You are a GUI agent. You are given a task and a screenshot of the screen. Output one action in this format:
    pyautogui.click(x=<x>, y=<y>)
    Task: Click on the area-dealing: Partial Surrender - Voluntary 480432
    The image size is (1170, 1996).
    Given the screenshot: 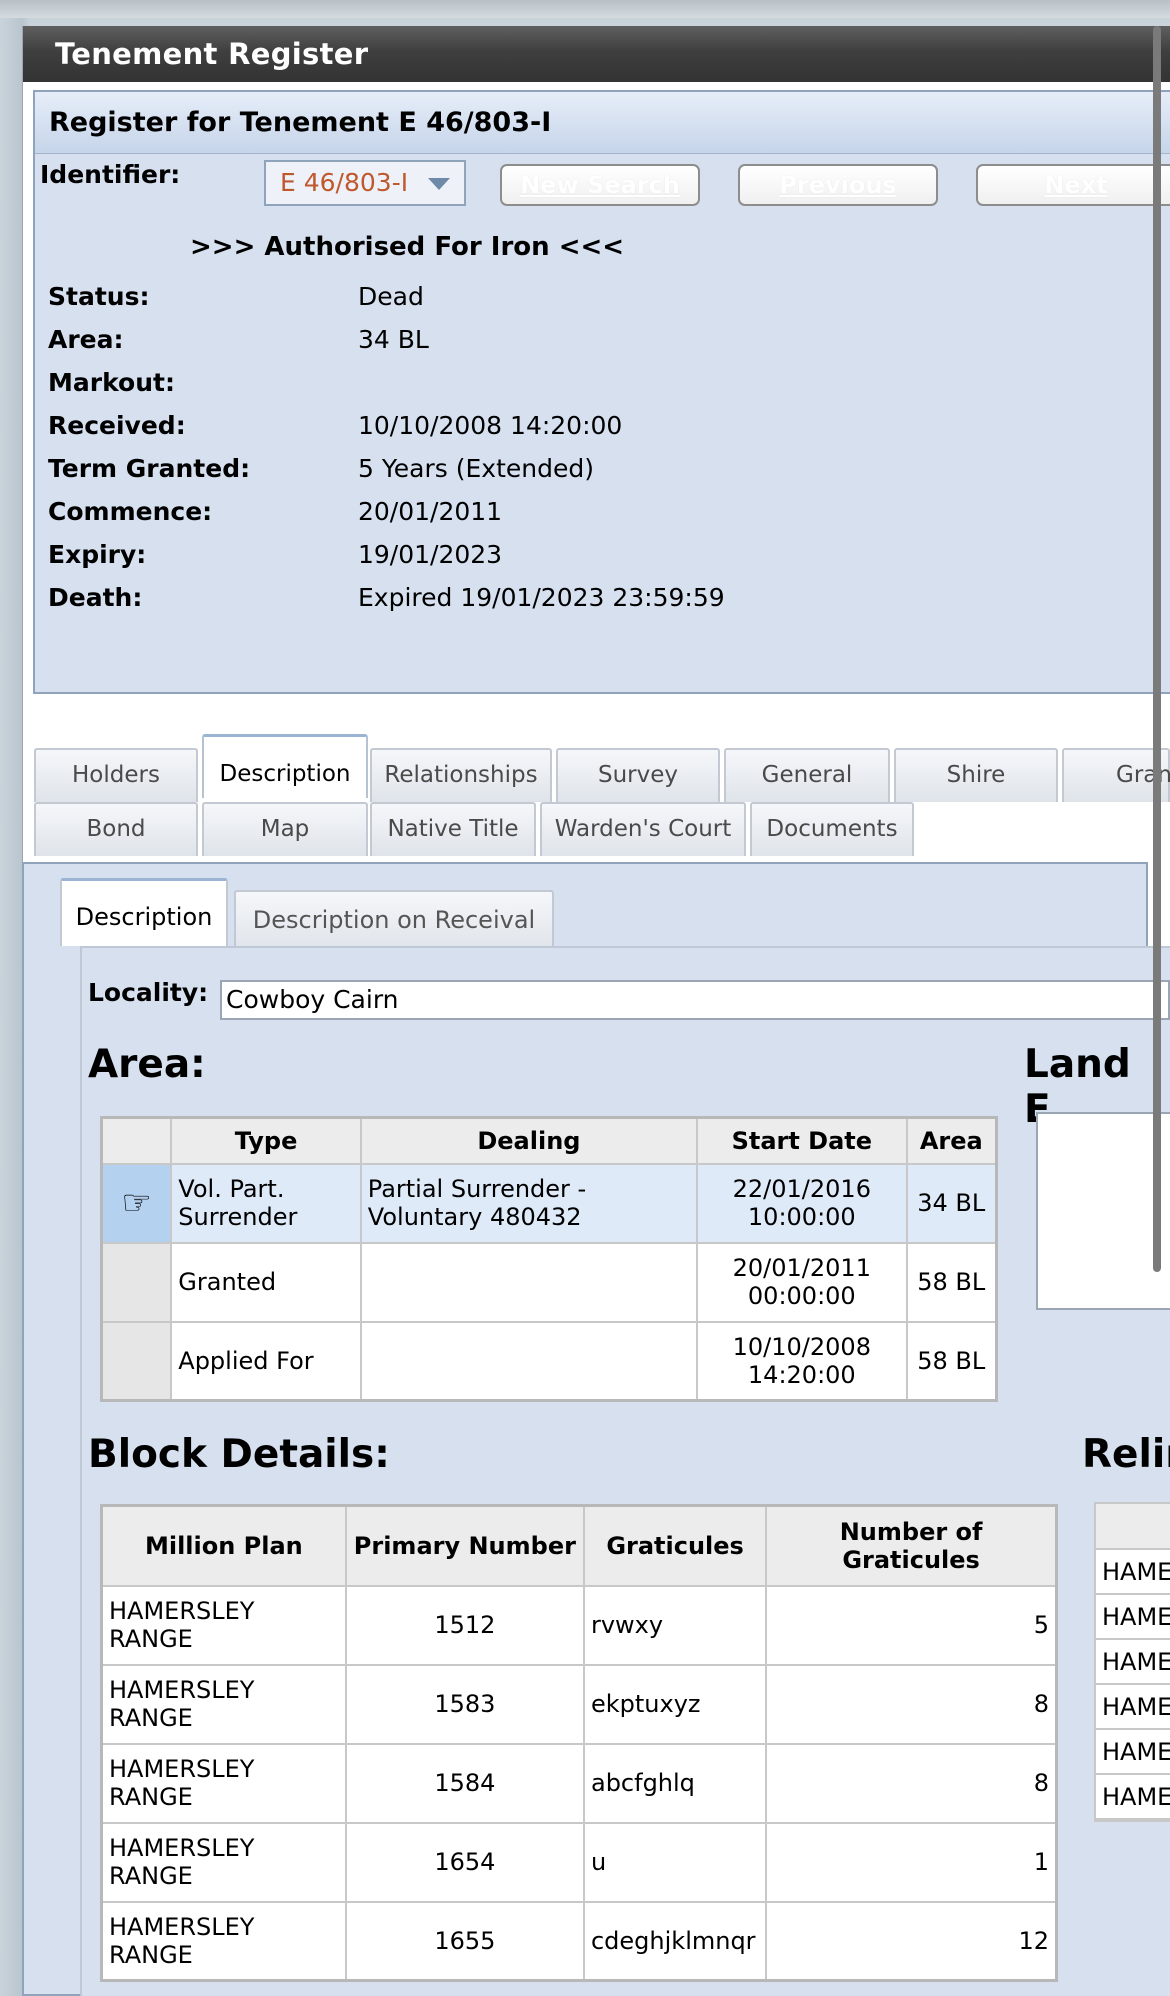 What is the action you would take?
    pyautogui.click(x=529, y=1203)
    